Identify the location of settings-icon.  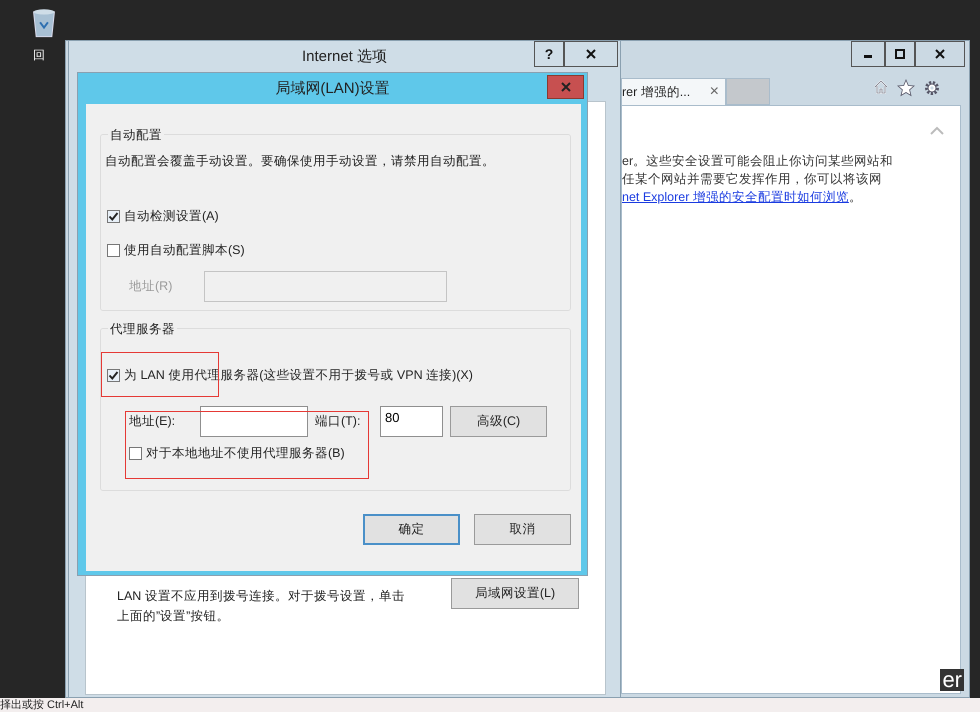
(932, 88).